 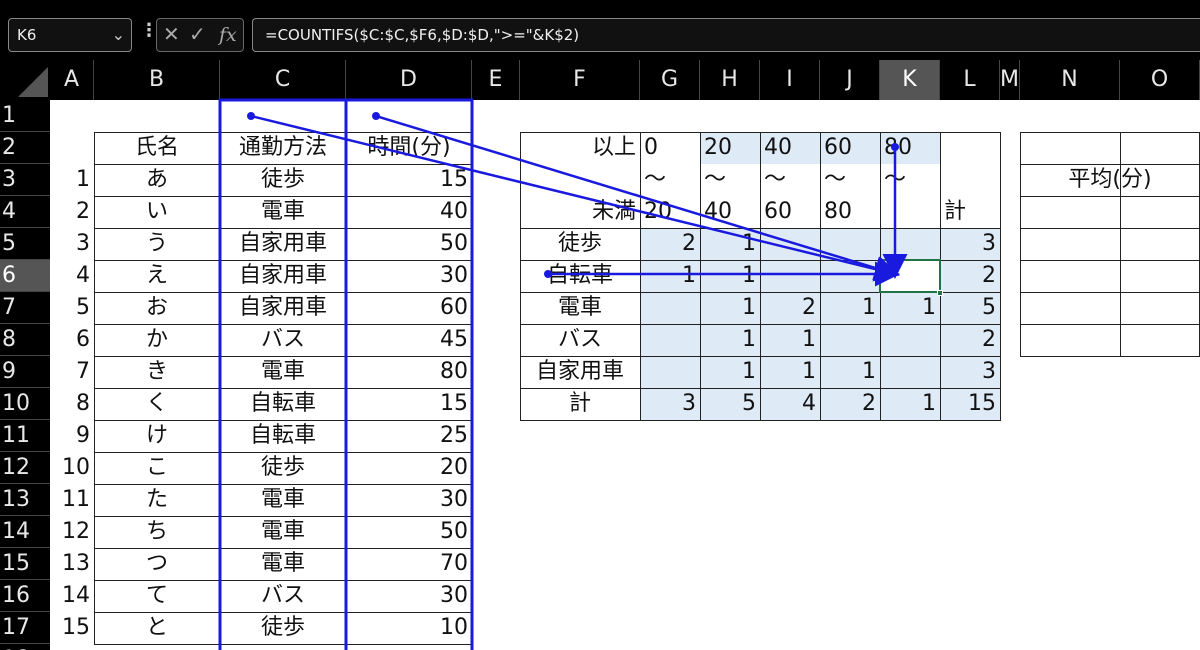 What do you see at coordinates (730, 404) in the screenshot?
I see `column-total-cell: 5` at bounding box center [730, 404].